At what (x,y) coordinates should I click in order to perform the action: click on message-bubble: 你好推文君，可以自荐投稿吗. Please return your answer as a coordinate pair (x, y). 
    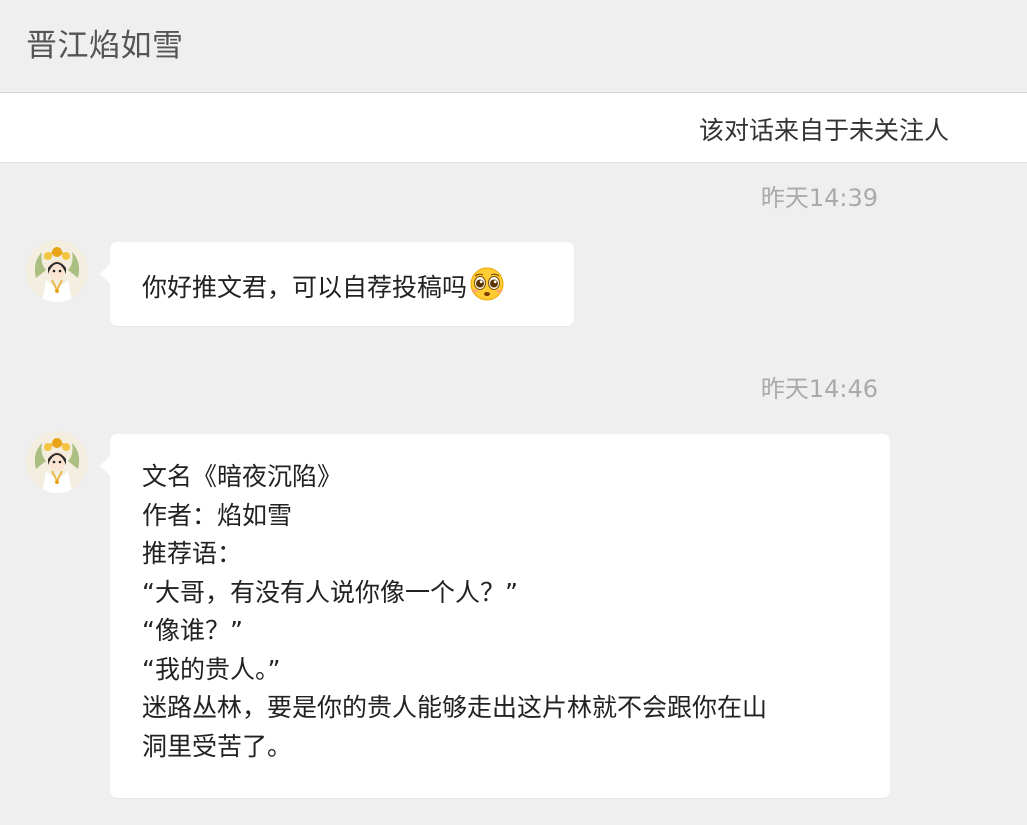
    Looking at the image, I should click on (337, 284).